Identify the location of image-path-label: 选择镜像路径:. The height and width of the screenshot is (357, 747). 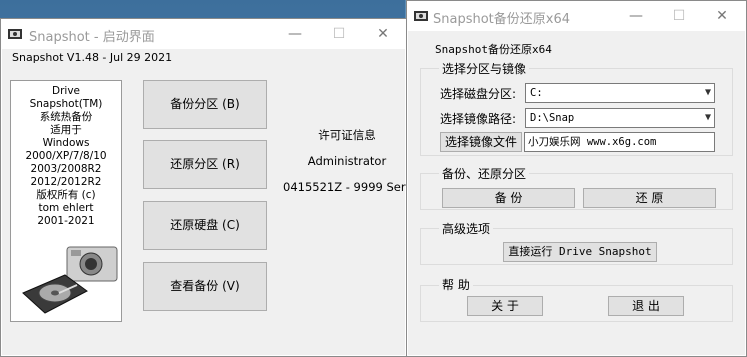
(478, 119).